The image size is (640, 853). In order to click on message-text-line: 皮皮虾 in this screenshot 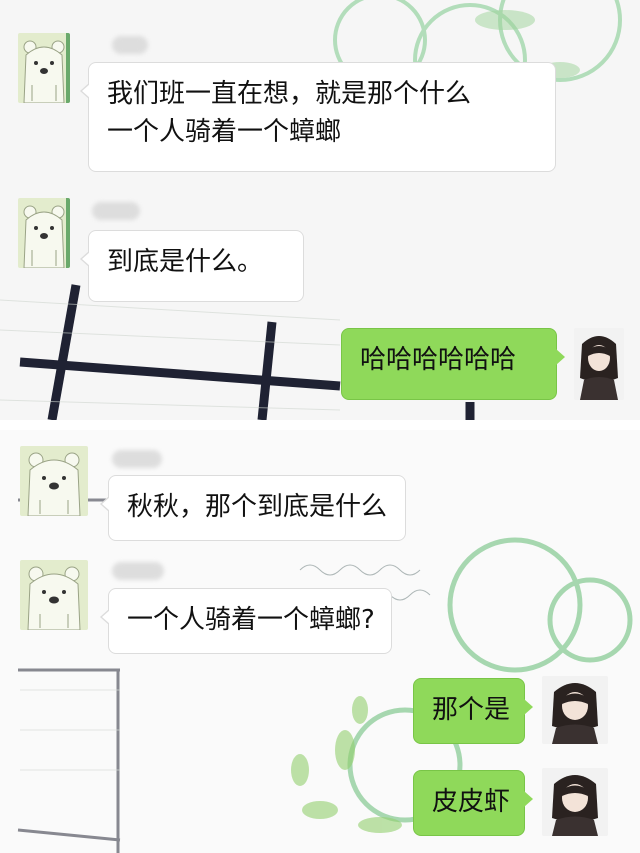, I will do `click(471, 802)`.